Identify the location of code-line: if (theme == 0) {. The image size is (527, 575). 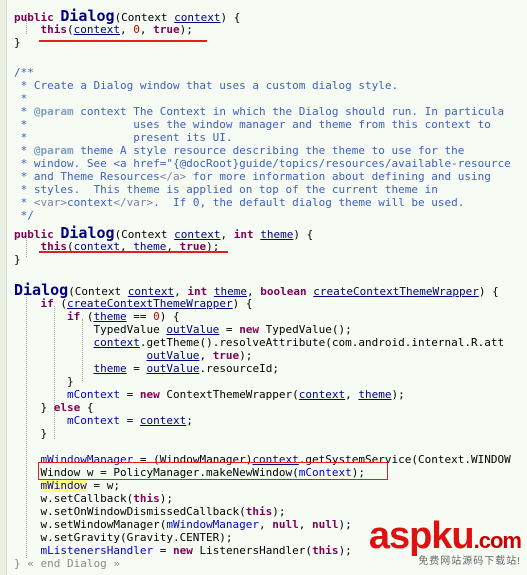
(97, 316).